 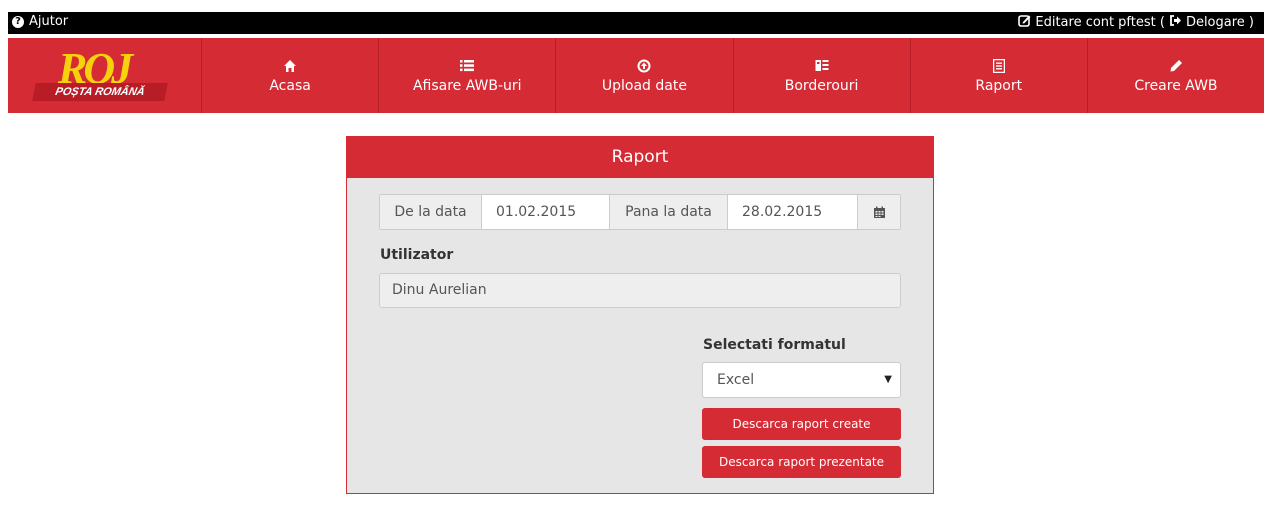 I want to click on download-presented-report-button: Descarca raport prezentate, so click(x=801, y=462).